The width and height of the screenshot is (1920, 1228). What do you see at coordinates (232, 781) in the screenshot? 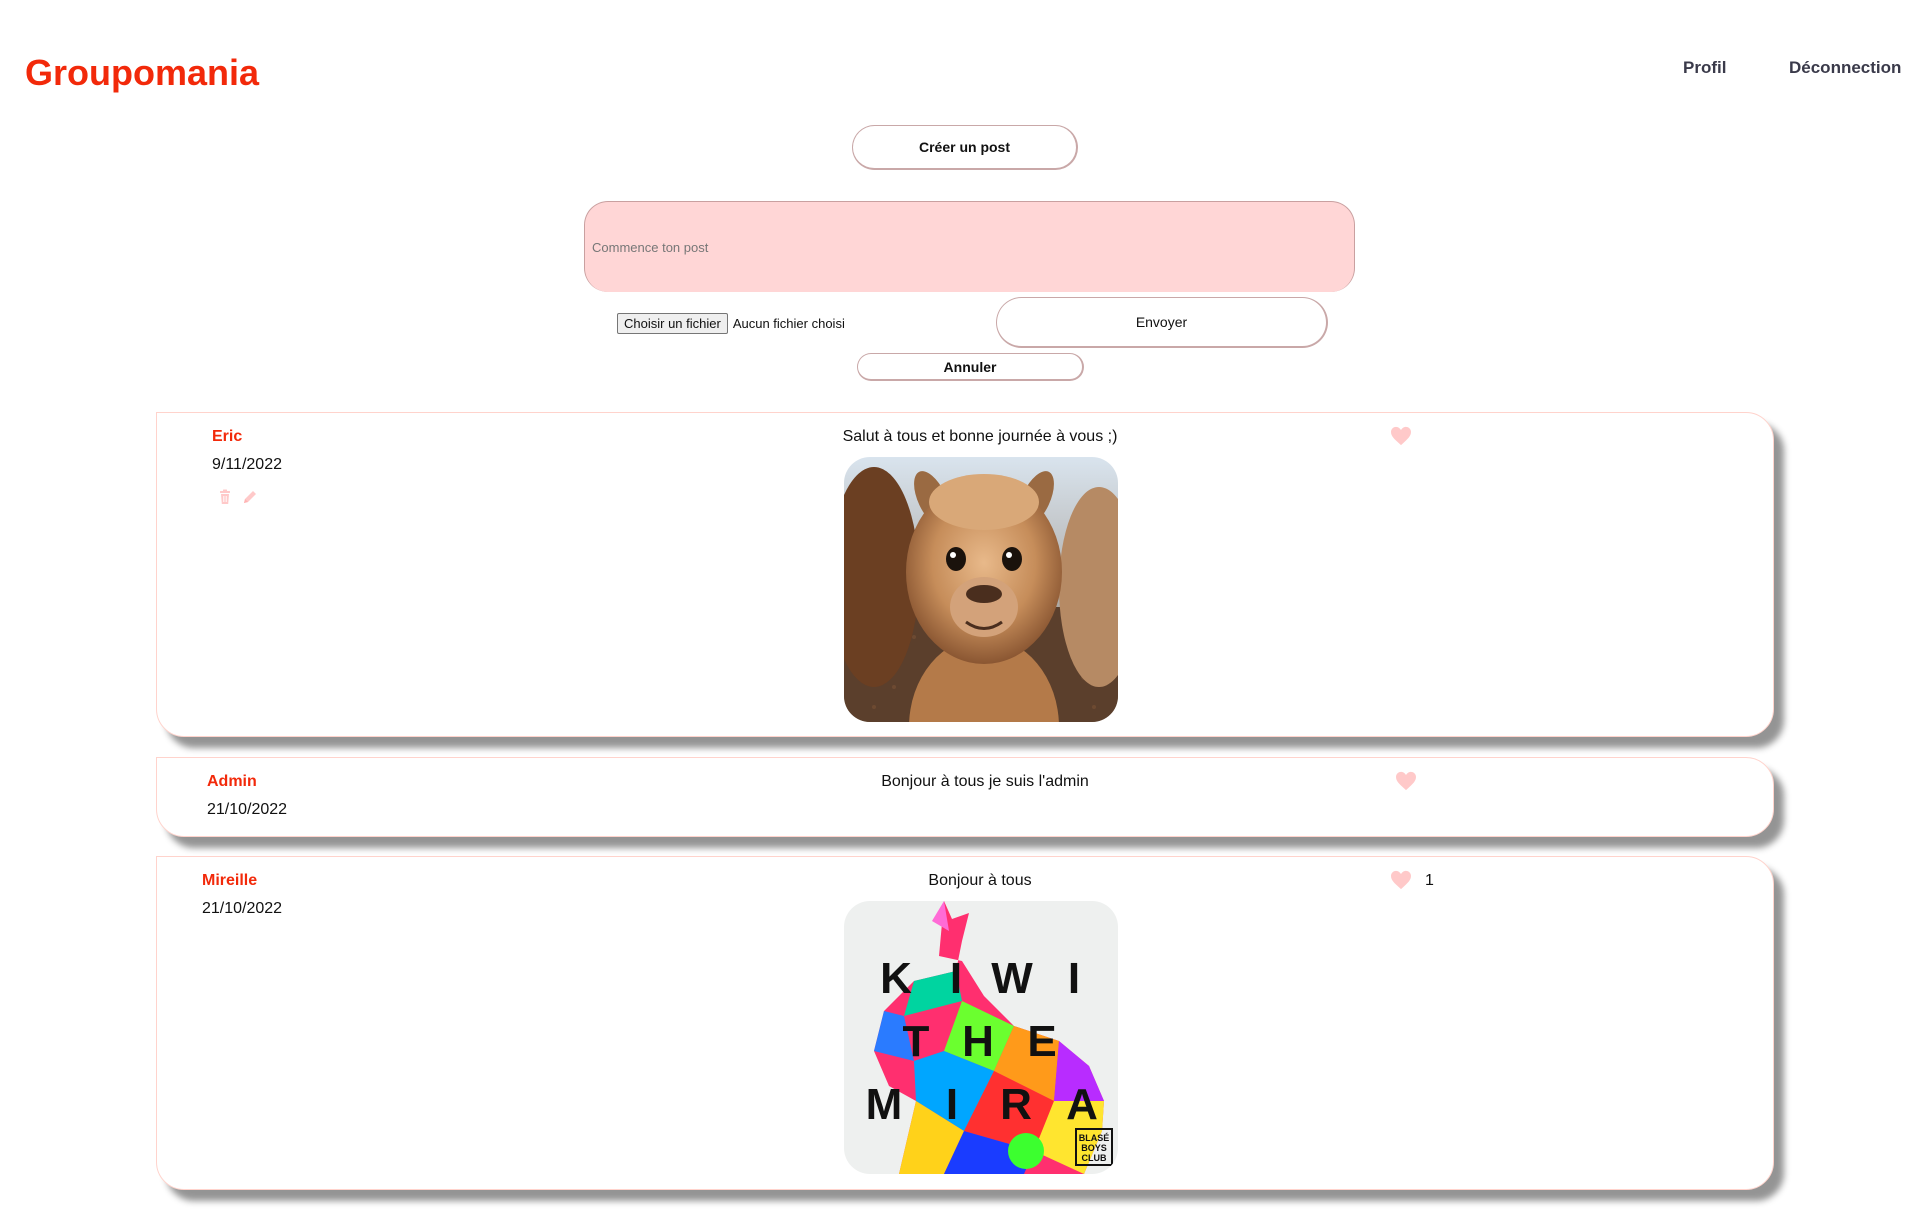
I see `post-author: Admin` at bounding box center [232, 781].